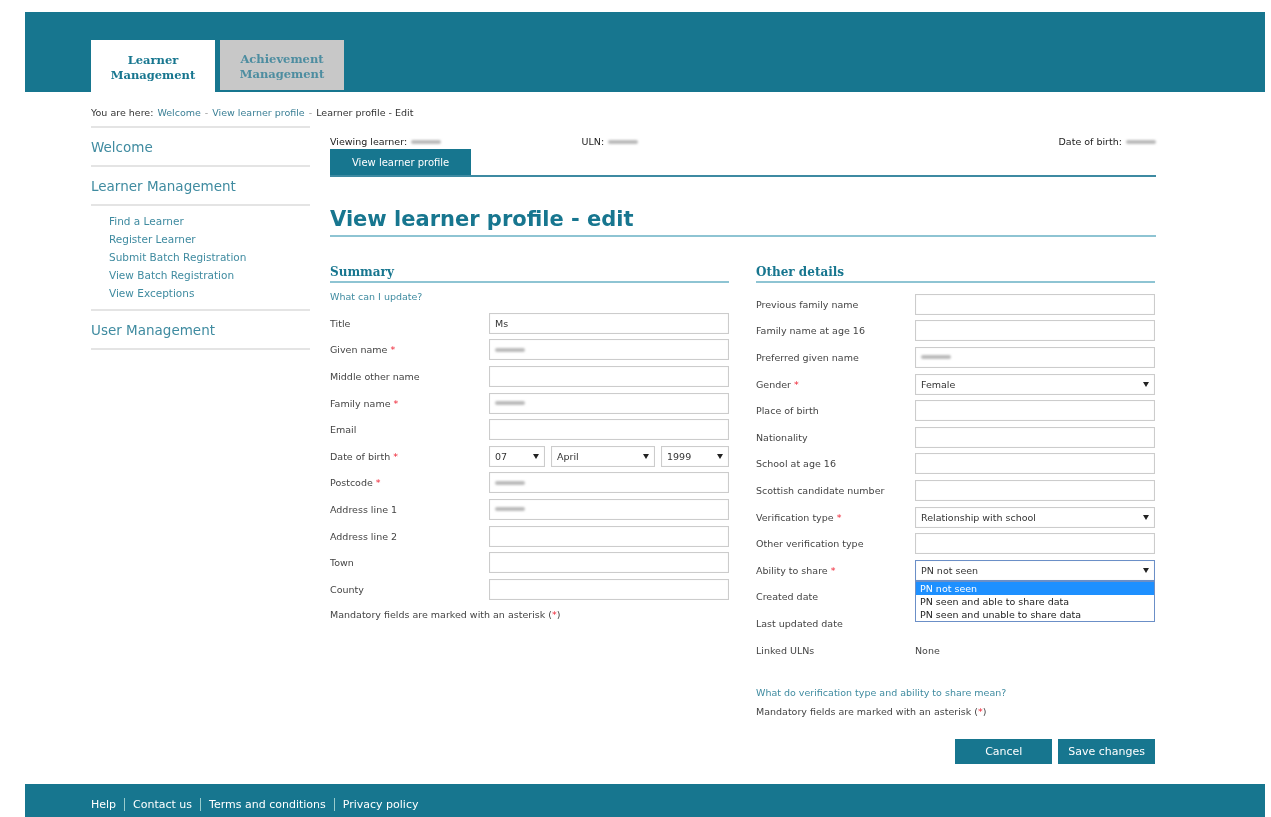 Image resolution: width=1271 pixels, height=817 pixels. Describe the element at coordinates (363, 350) in the screenshot. I see `field-label: Given name *` at that location.